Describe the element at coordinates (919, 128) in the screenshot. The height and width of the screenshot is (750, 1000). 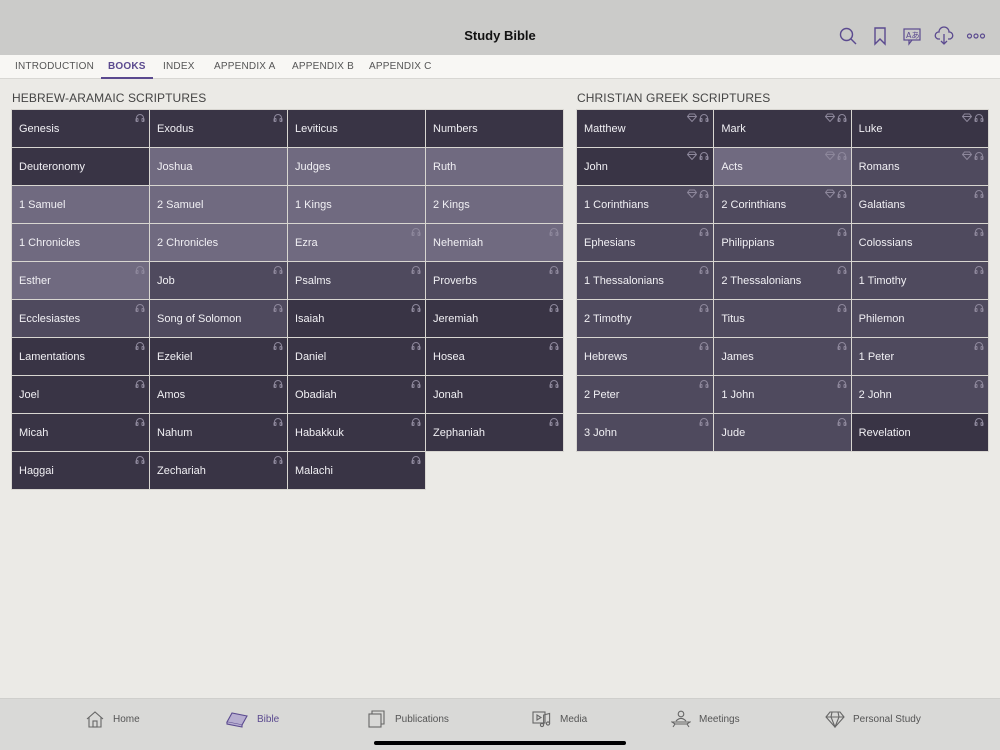
I see `book-cell: Luke` at that location.